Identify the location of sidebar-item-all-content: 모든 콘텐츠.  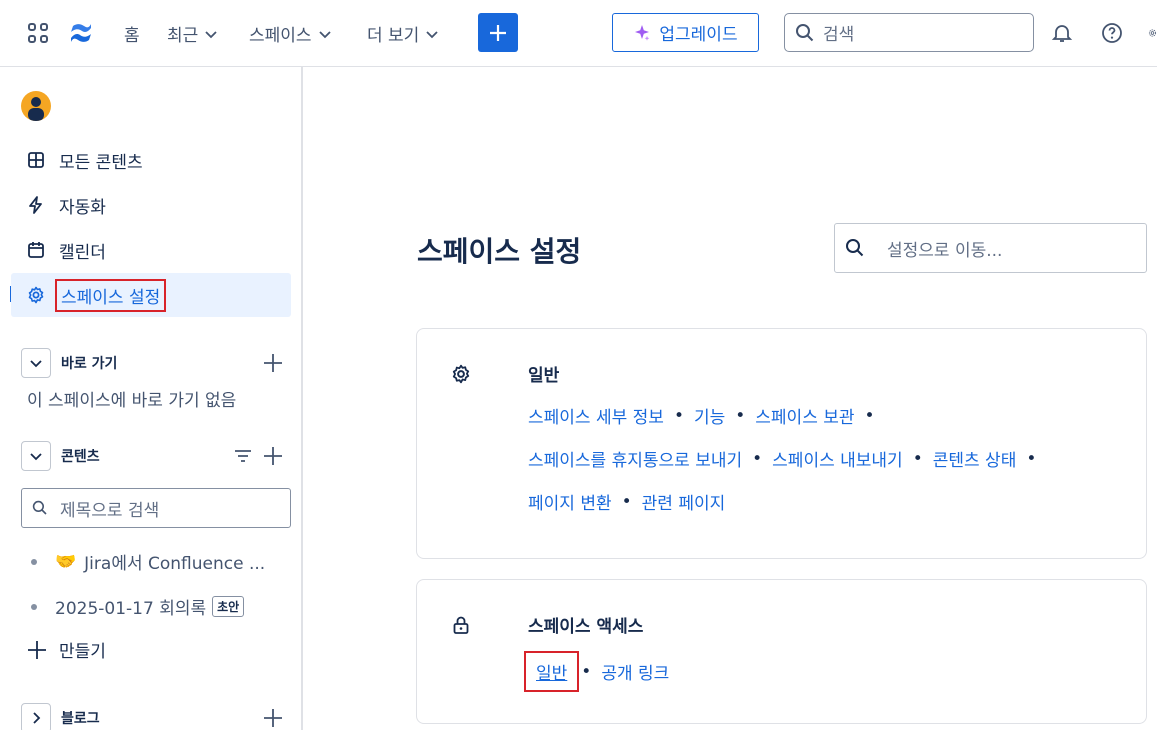
(151, 160).